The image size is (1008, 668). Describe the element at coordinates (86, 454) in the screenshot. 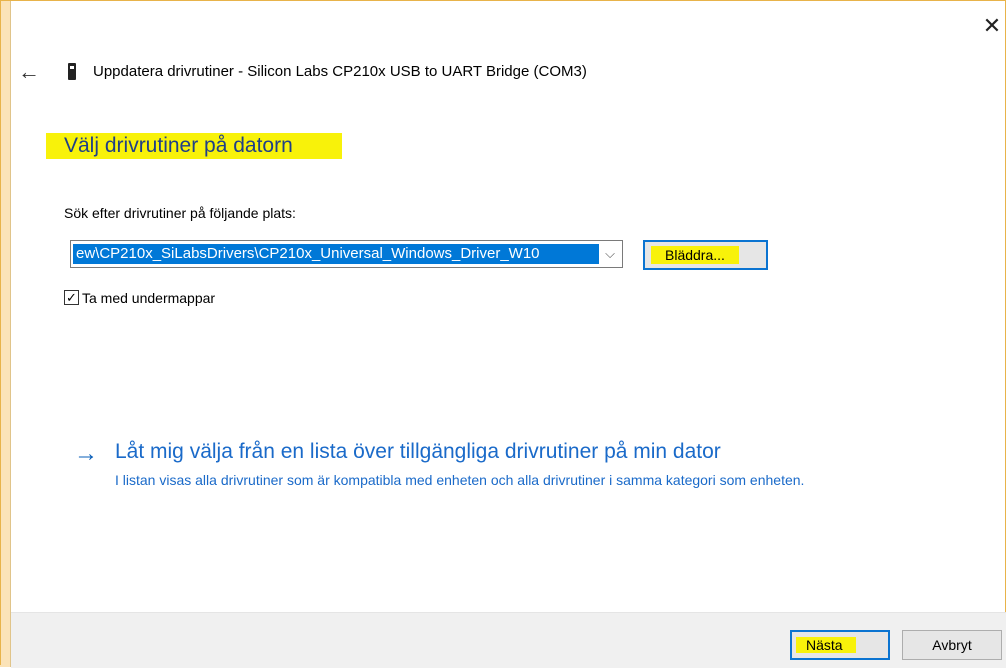

I see `arrow-right-icon: →` at that location.